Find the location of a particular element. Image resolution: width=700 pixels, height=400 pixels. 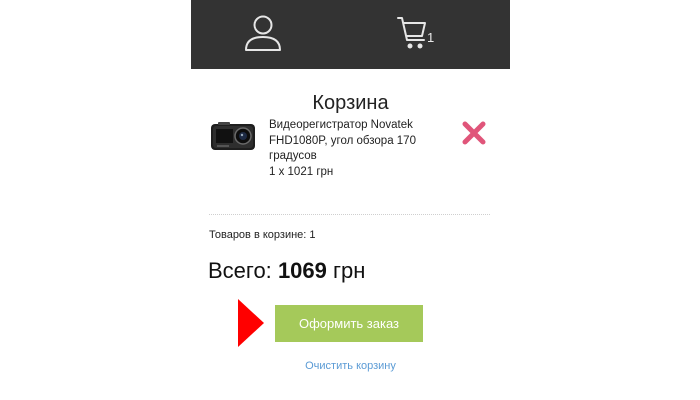

cart-icon is located at coordinates (411, 33).